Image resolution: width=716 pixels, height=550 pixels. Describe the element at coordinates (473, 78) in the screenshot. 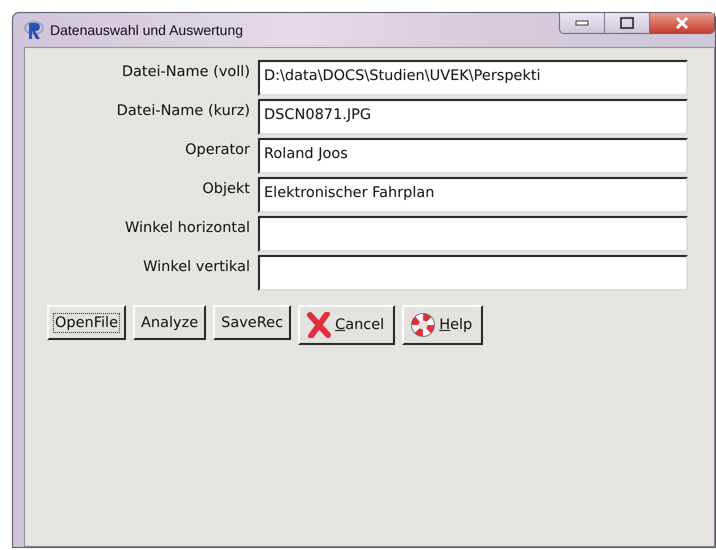

I see `text-field: D:\data\DOCS\Studien\UVEK\Perspekti` at that location.